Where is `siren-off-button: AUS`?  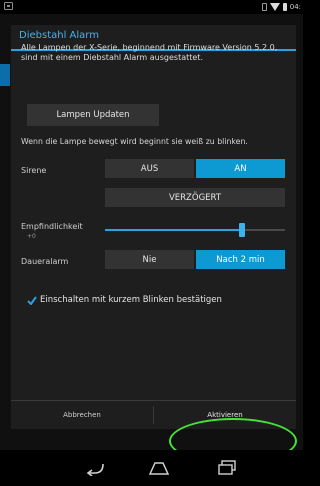
siren-off-button: AUS is located at coordinates (149, 168).